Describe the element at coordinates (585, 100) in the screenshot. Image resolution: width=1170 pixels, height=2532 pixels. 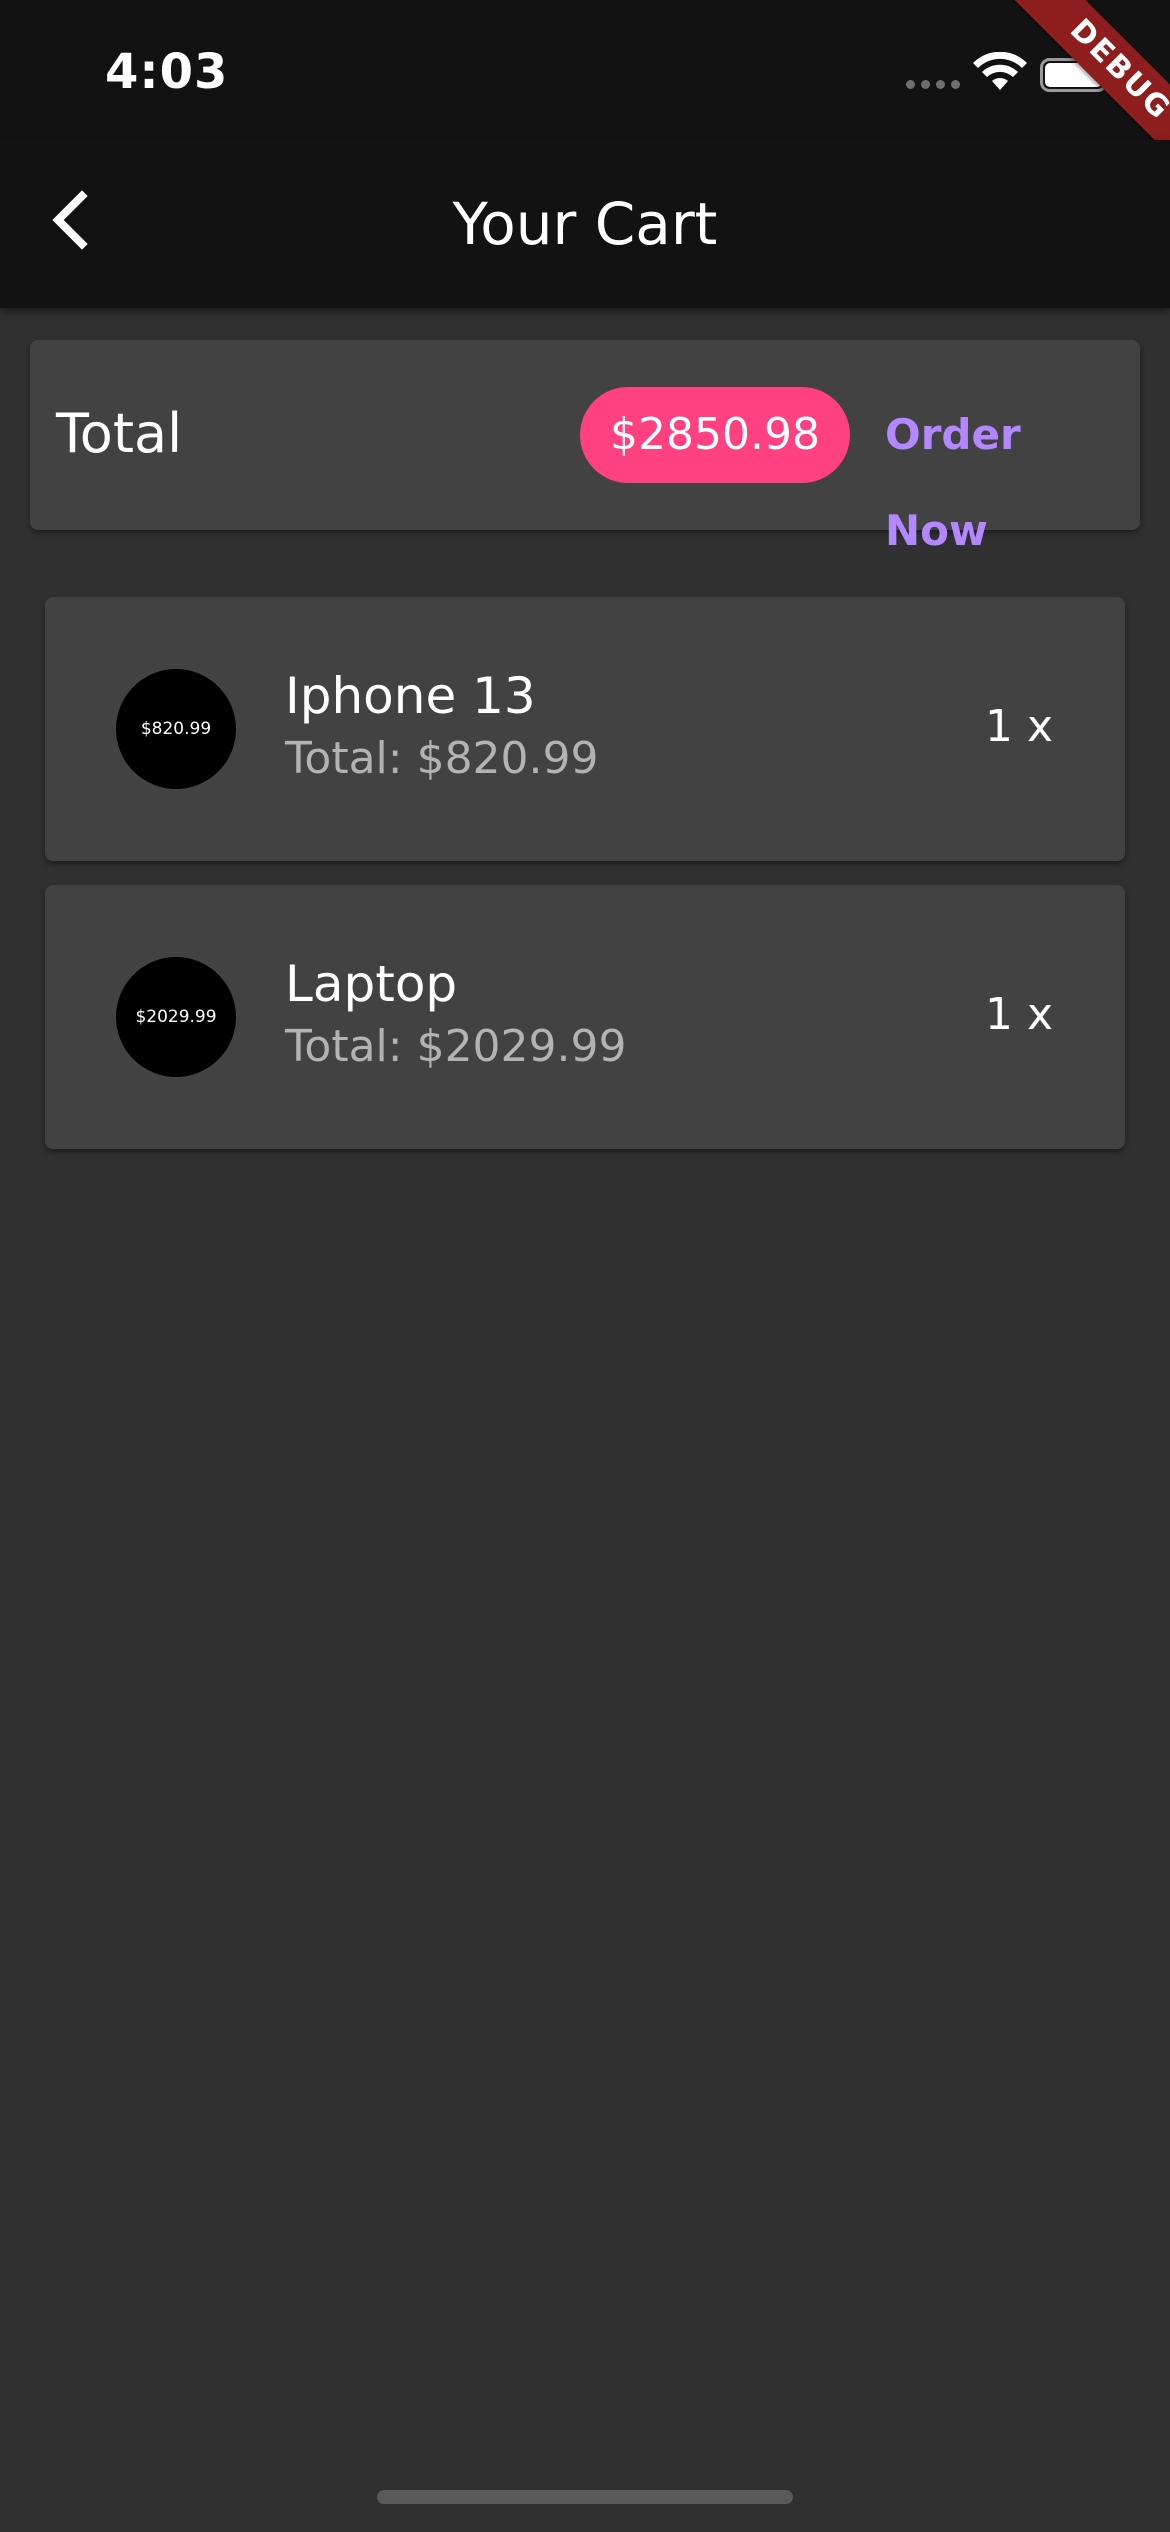
I see `status-bar: 4:03 DEBUG` at that location.